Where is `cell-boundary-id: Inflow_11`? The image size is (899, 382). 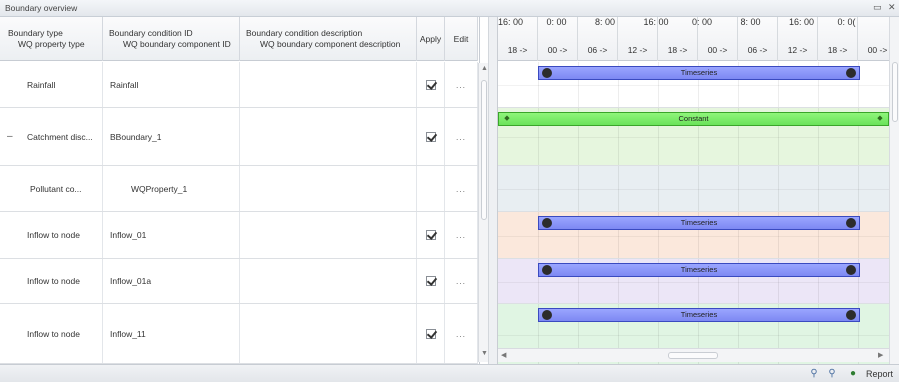
cell-boundary-id: Inflow_11 is located at coordinates (171, 333).